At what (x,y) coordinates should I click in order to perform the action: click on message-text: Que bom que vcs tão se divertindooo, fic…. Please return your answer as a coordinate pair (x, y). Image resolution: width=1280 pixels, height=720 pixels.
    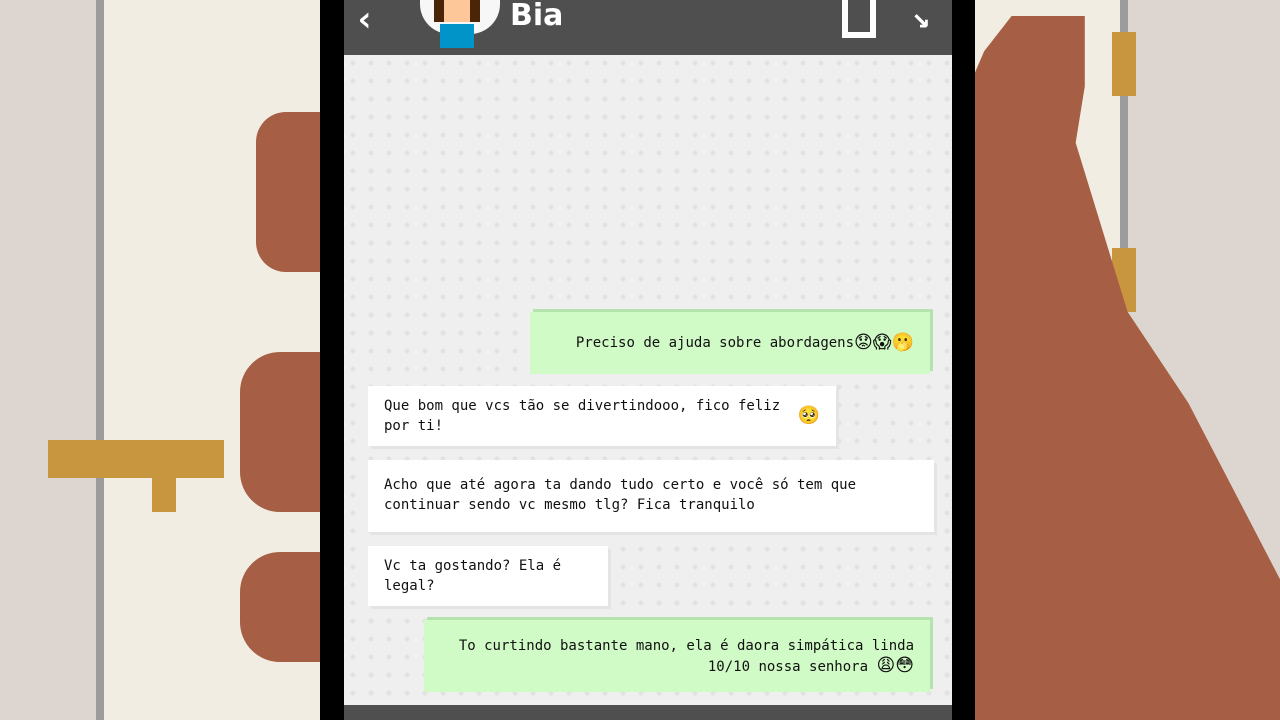
    Looking at the image, I should click on (582, 416).